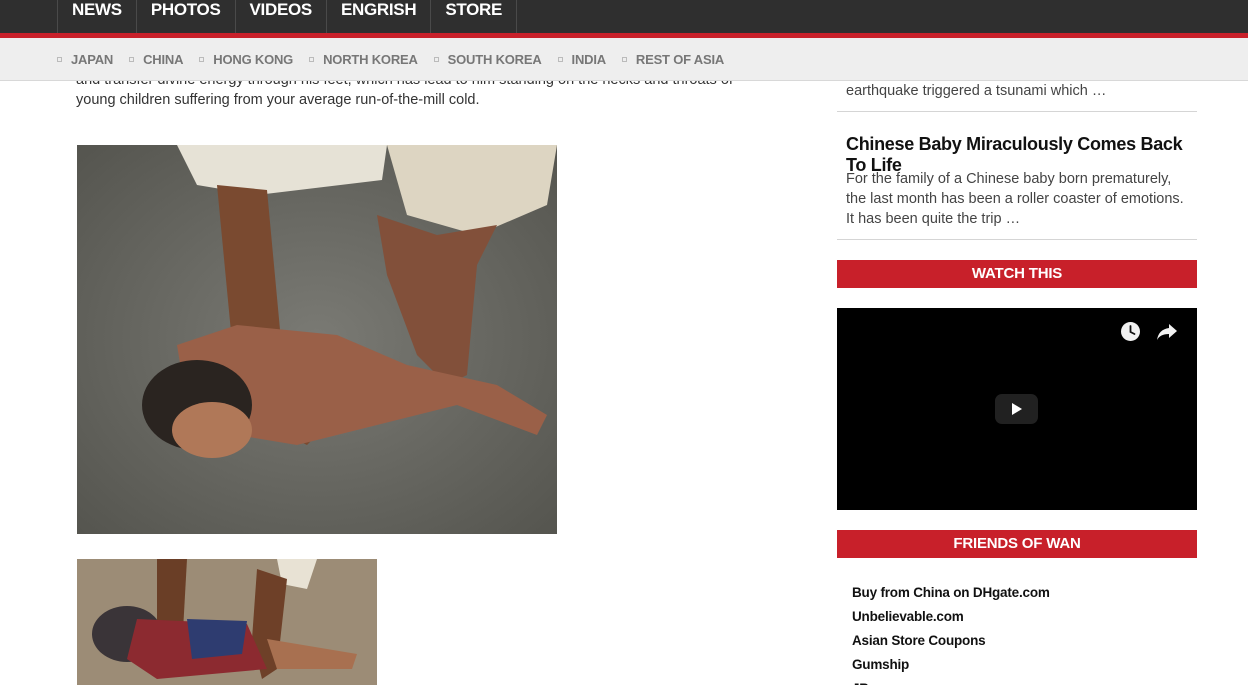  I want to click on subnav-label: HONG KONG, so click(253, 59).